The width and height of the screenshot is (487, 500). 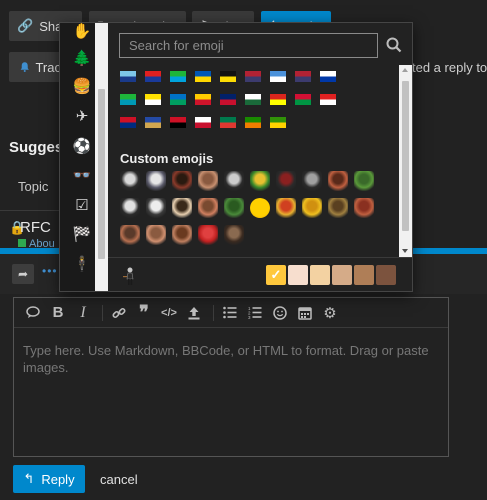 I want to click on bold-icon: B, so click(x=58, y=313).